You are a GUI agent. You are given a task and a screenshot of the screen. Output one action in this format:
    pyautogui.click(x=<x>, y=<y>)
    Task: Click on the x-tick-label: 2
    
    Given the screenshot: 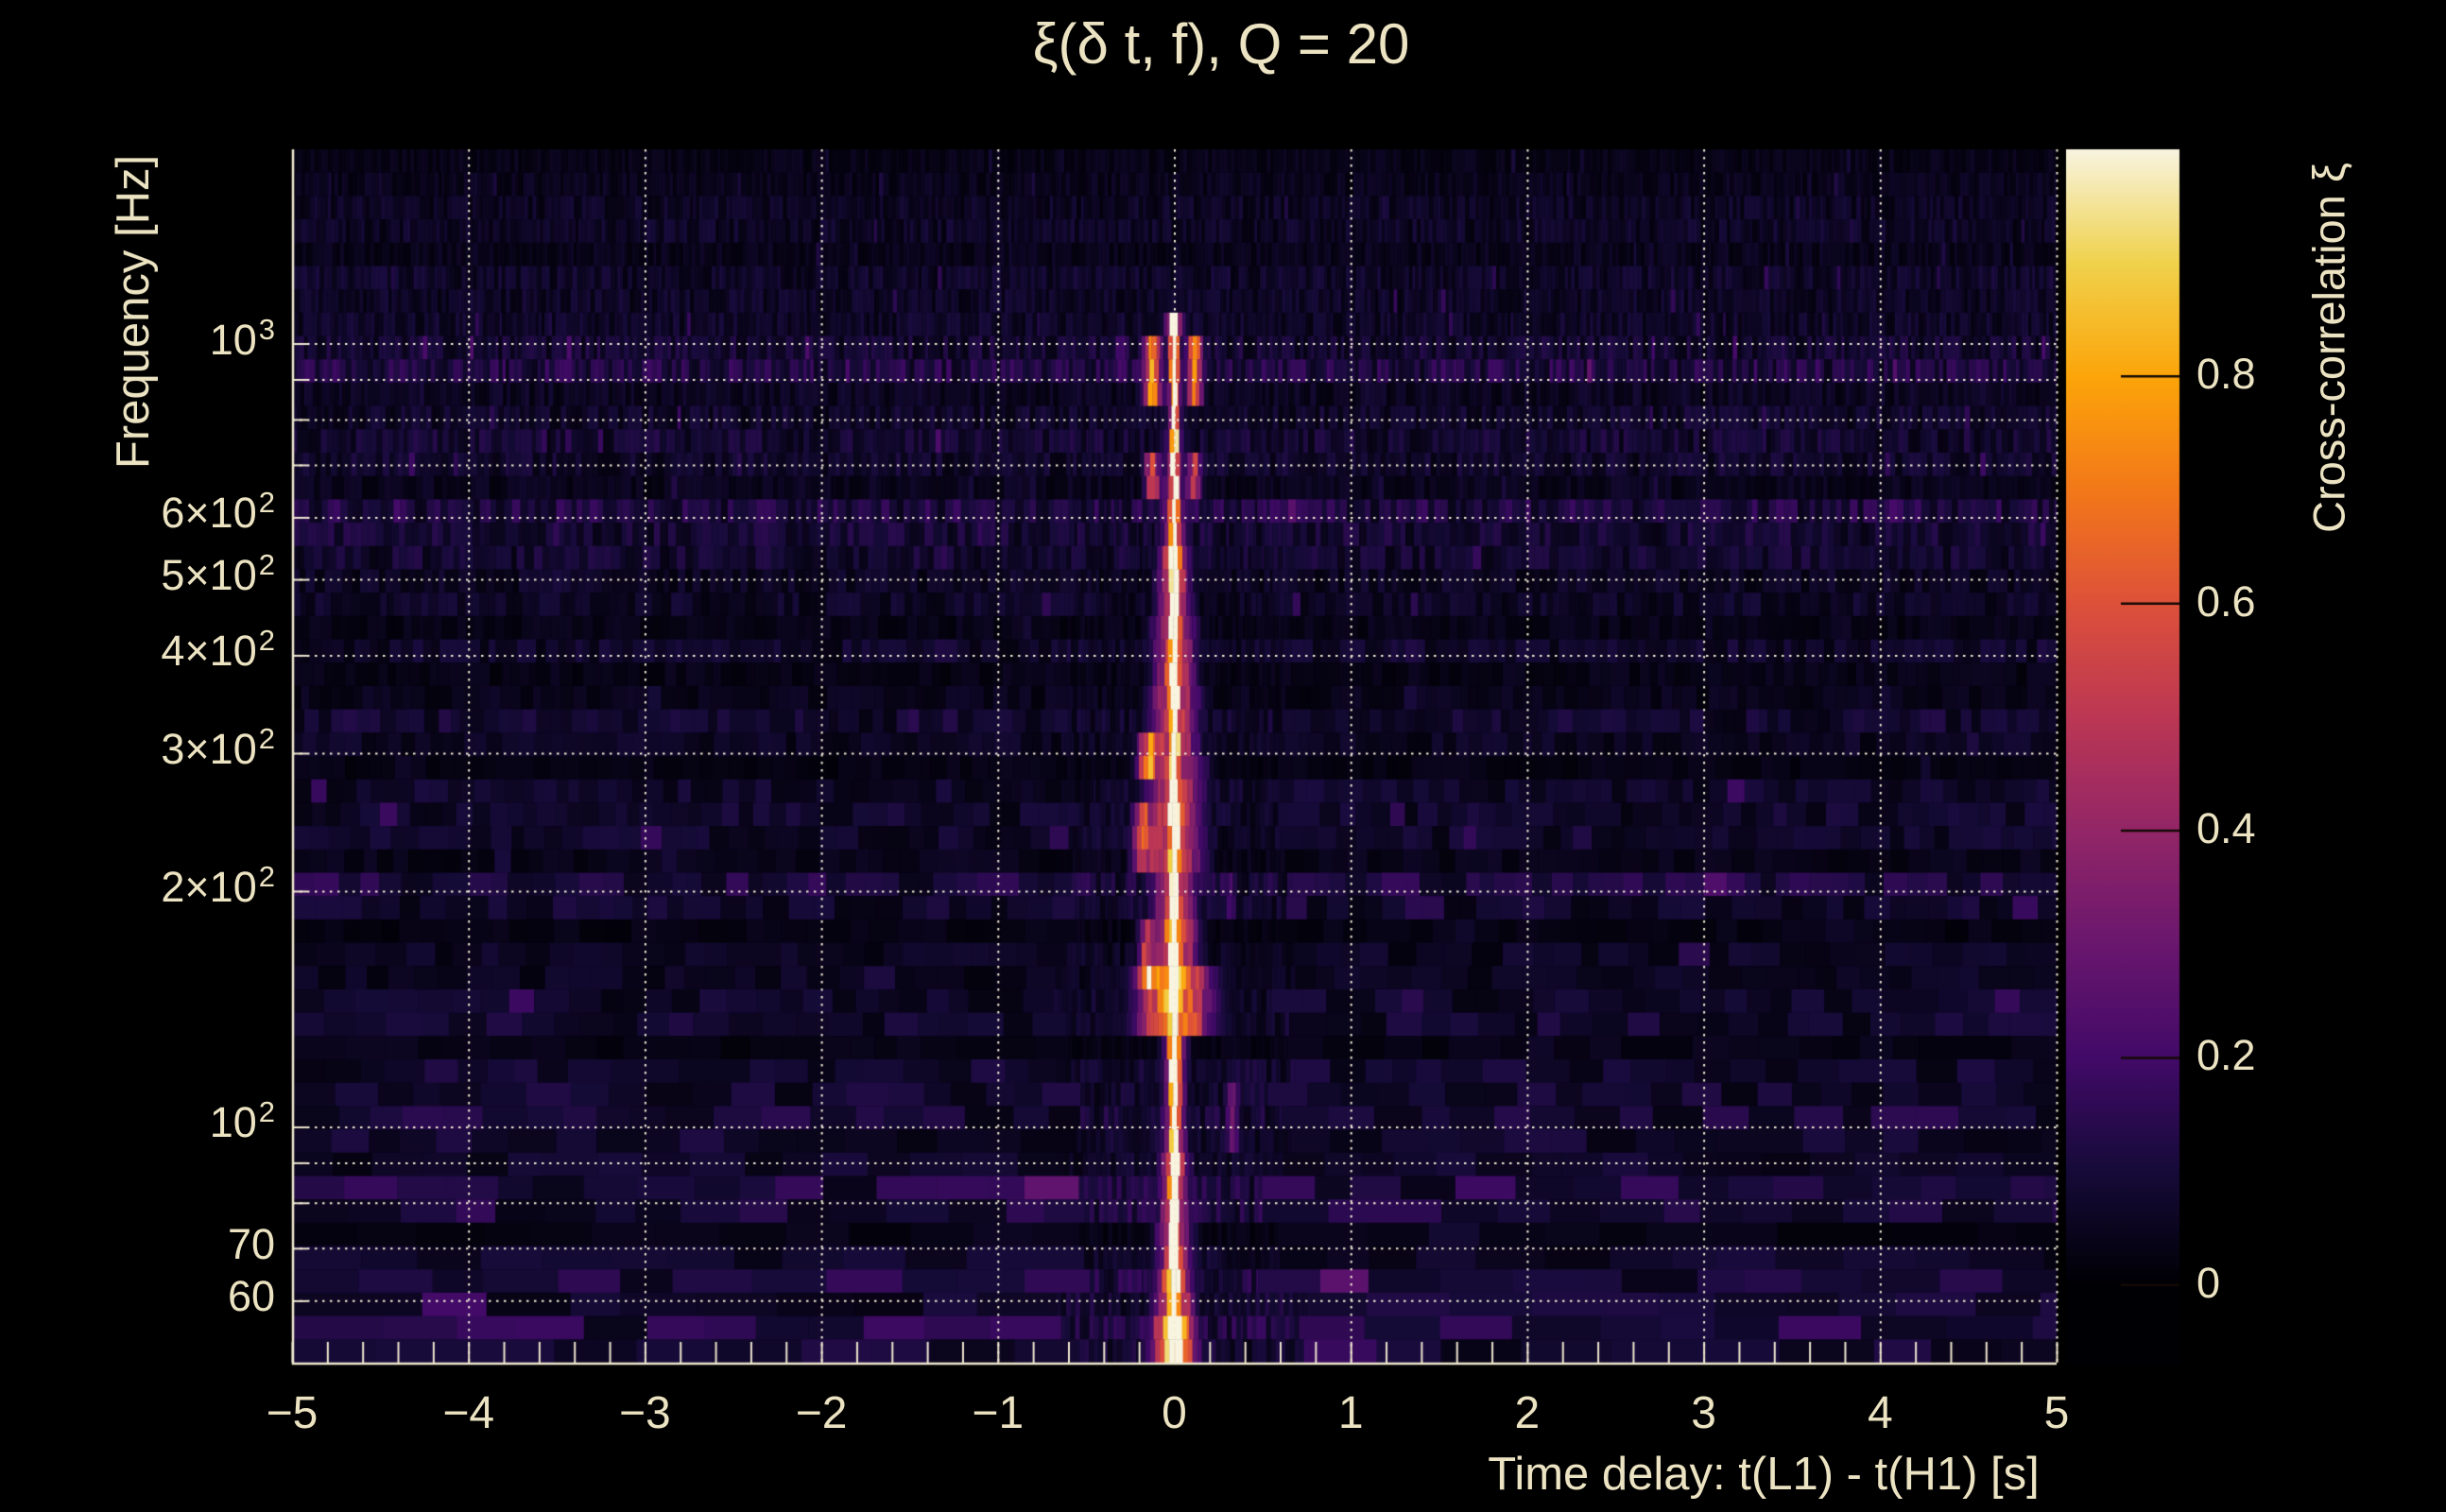 What is the action you would take?
    pyautogui.click(x=1528, y=1413)
    